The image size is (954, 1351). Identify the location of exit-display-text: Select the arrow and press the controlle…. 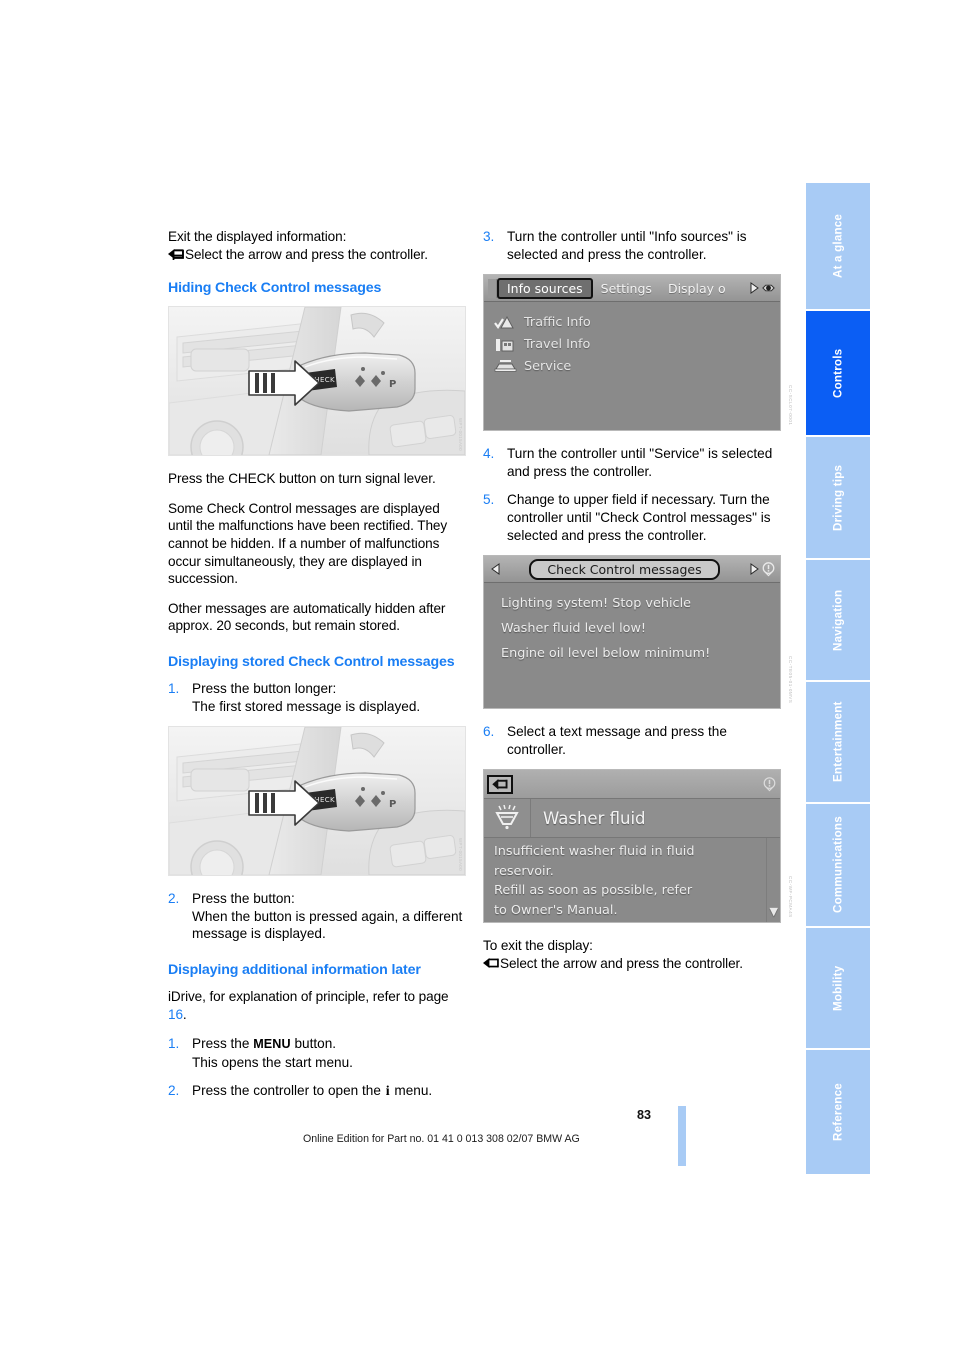
(621, 963).